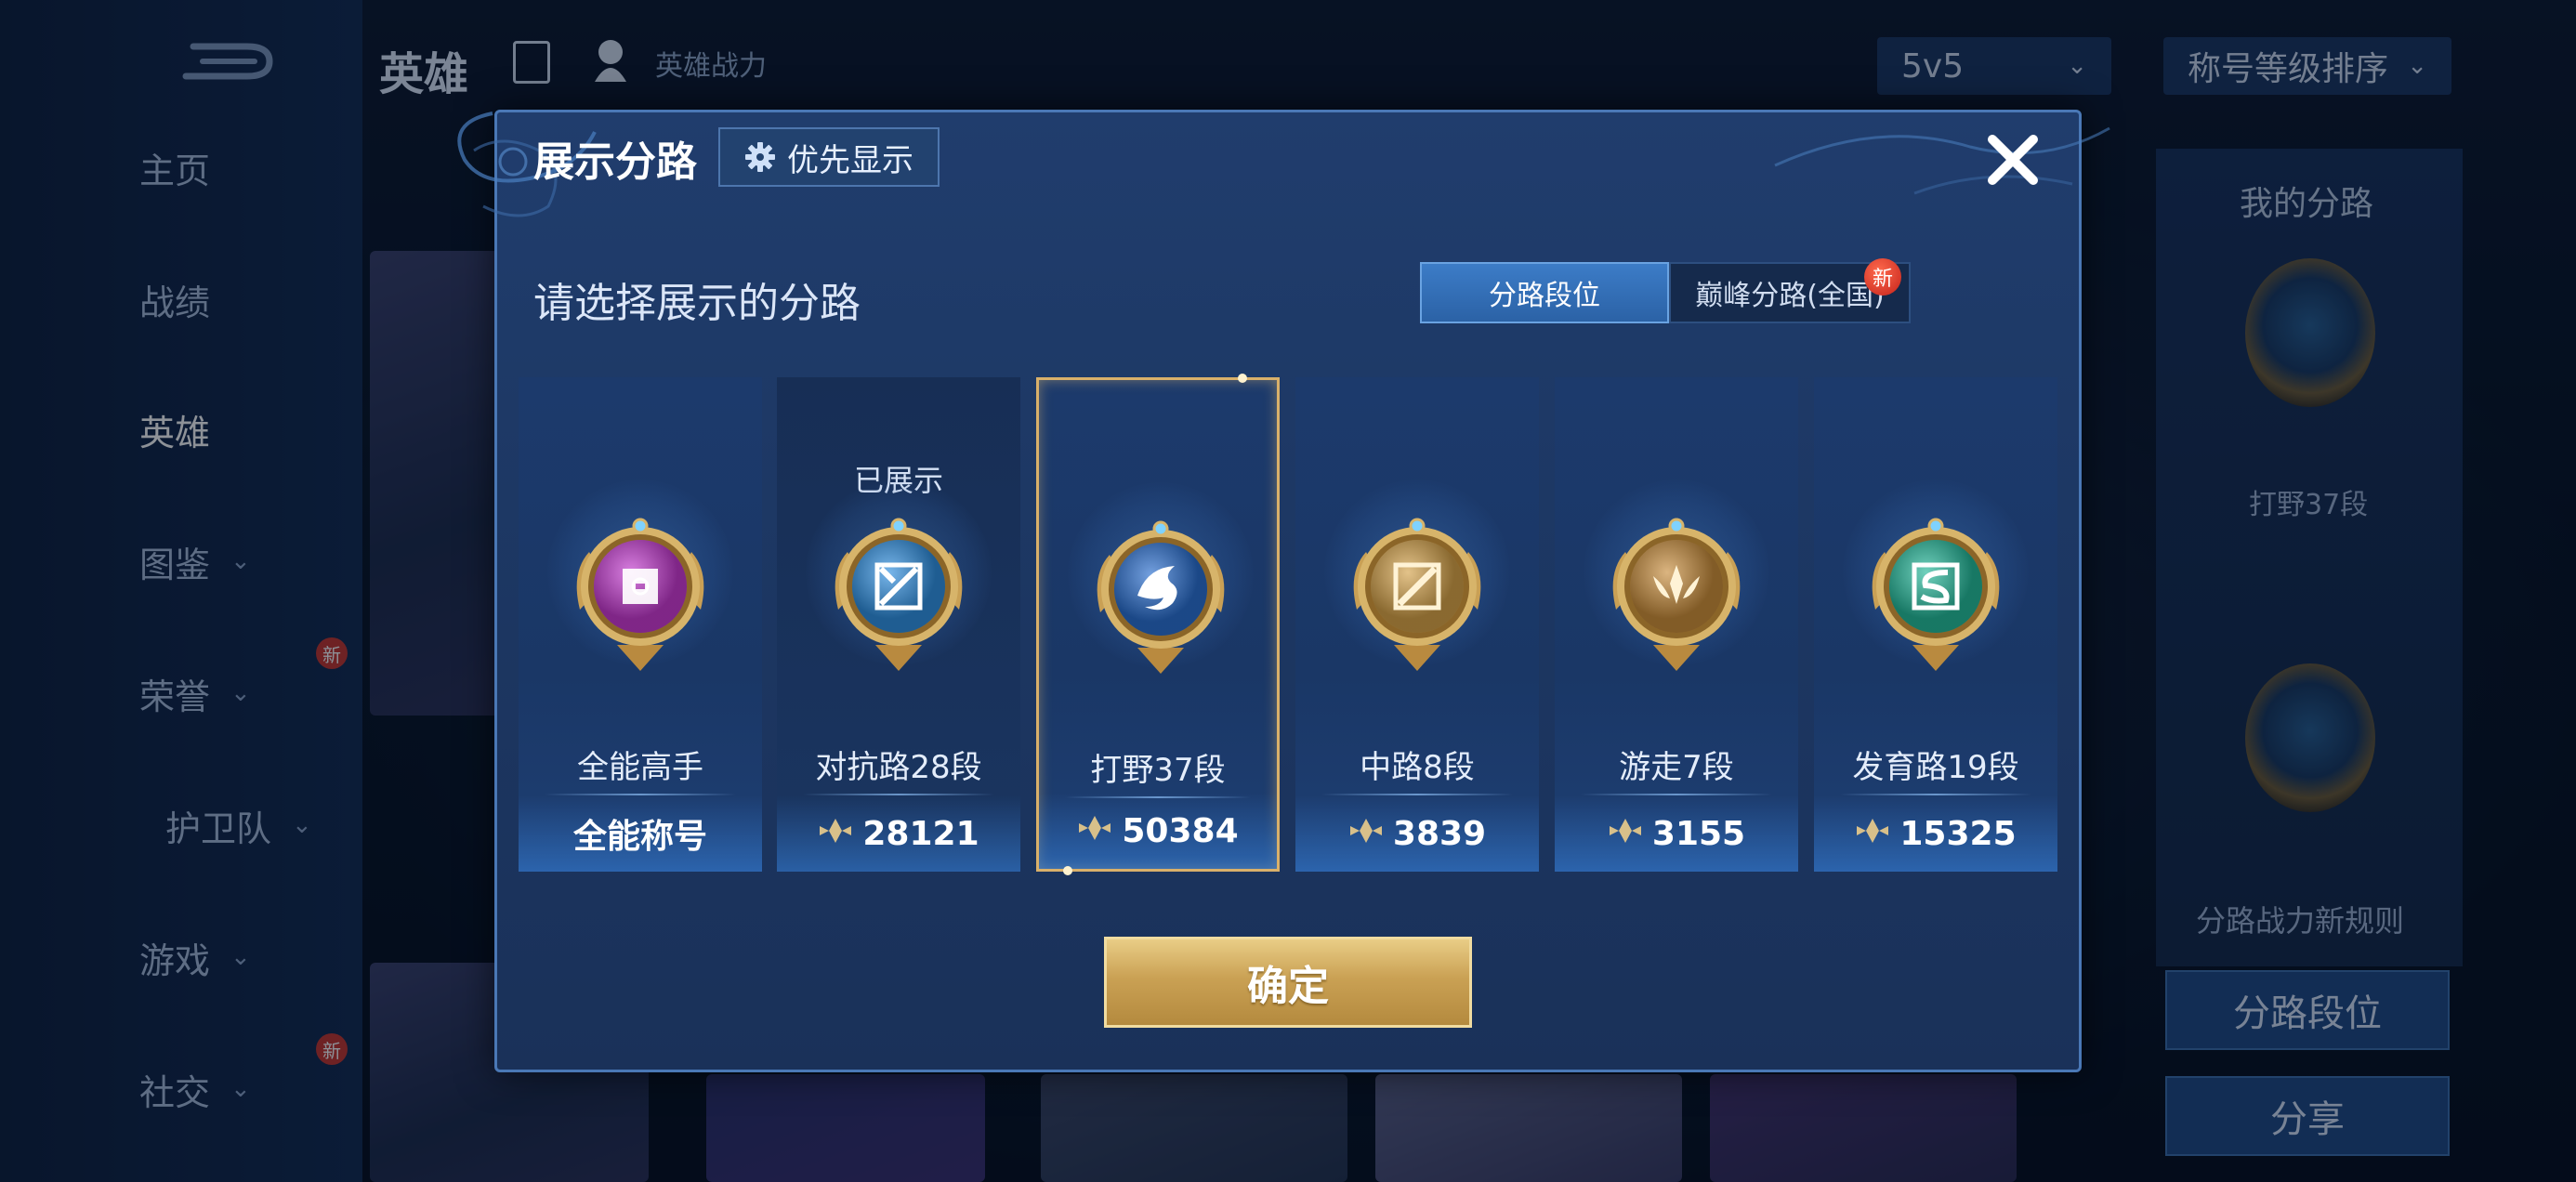 Image resolution: width=2576 pixels, height=1182 pixels. I want to click on close-icon, so click(2013, 160).